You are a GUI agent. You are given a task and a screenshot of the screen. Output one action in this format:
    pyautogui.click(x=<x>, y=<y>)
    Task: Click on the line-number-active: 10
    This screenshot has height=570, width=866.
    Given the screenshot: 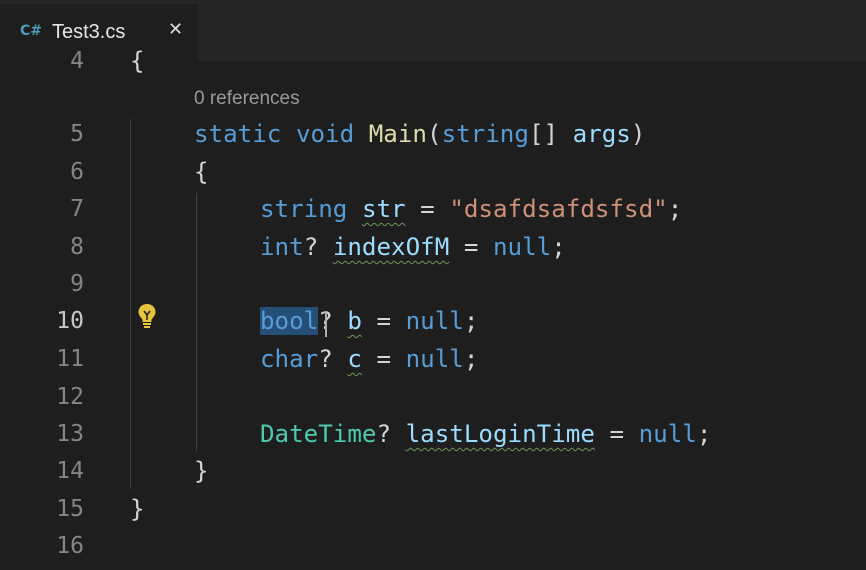 What is the action you would take?
    pyautogui.click(x=70, y=321)
    